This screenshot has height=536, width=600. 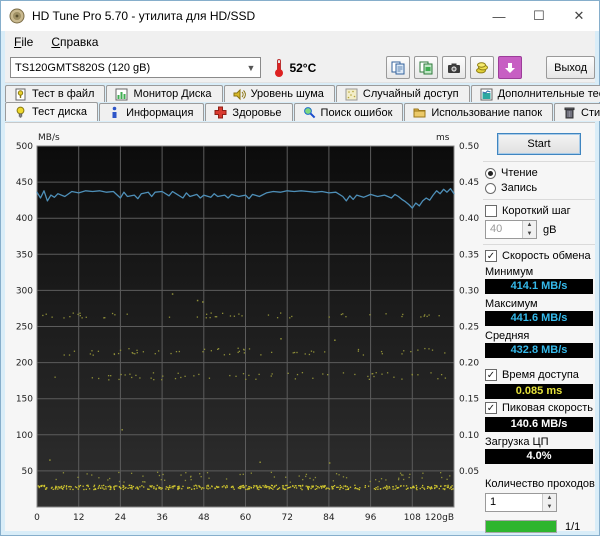 I want to click on maximize-button: ☐, so click(x=539, y=16).